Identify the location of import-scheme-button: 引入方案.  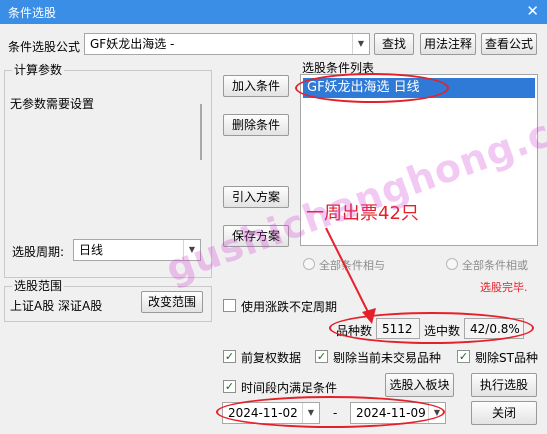
(256, 197).